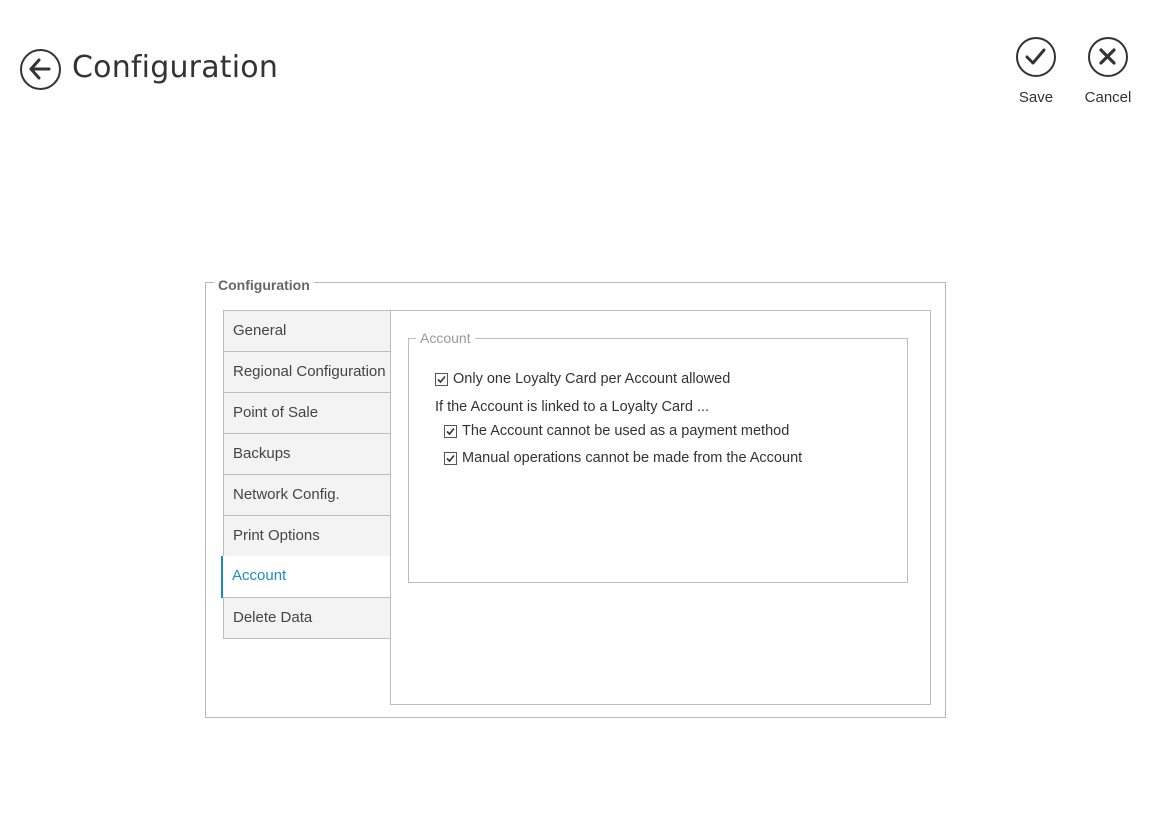 The height and width of the screenshot is (824, 1152). What do you see at coordinates (307, 331) in the screenshot?
I see `tab-general: General` at bounding box center [307, 331].